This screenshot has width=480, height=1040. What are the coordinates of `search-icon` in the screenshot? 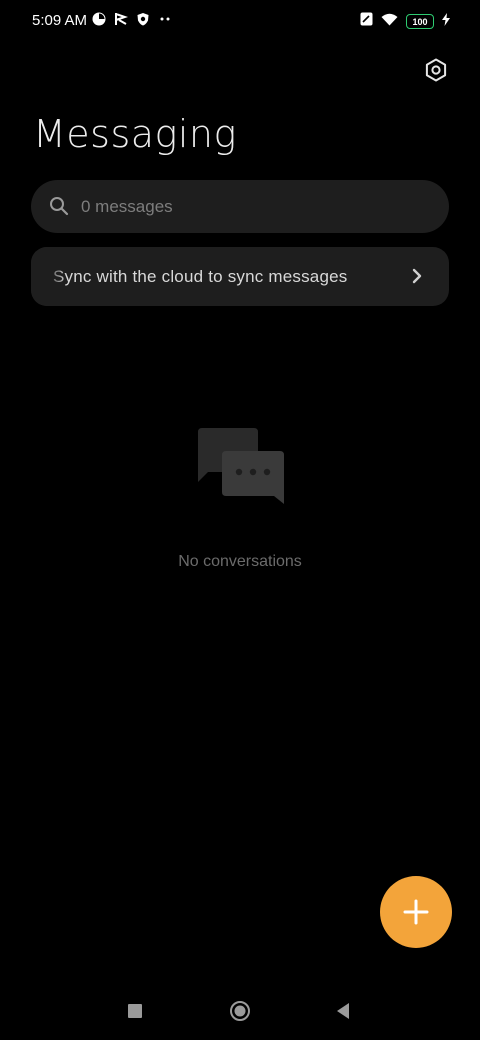 It's located at (59, 206).